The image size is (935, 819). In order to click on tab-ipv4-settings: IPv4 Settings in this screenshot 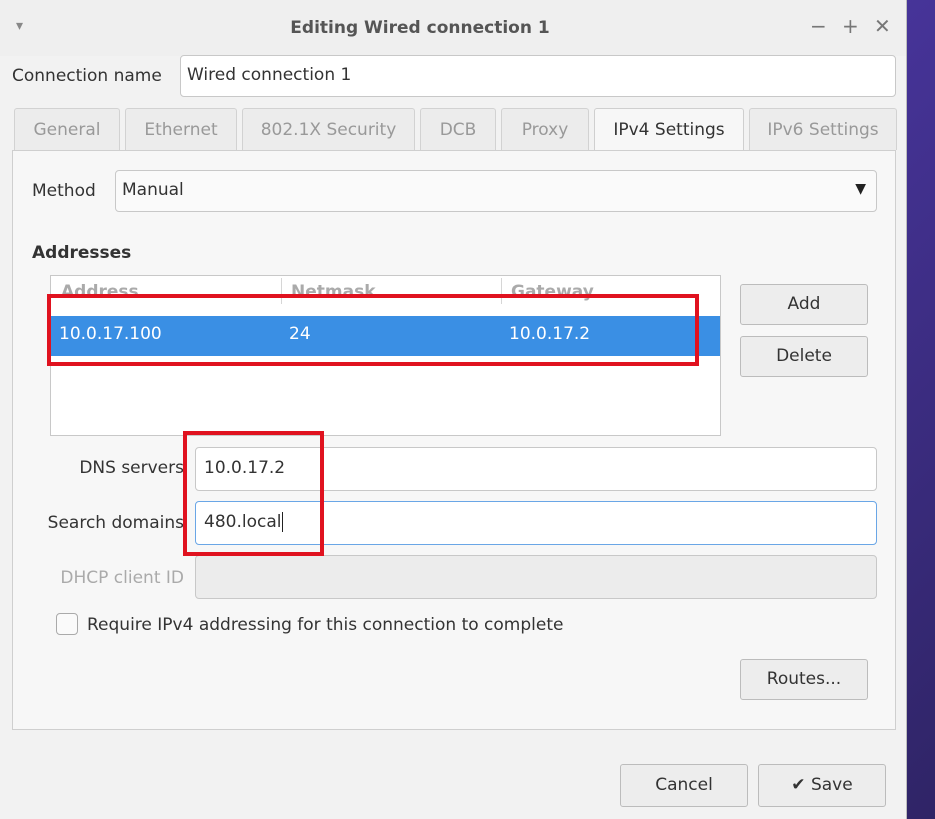, I will do `click(669, 130)`.